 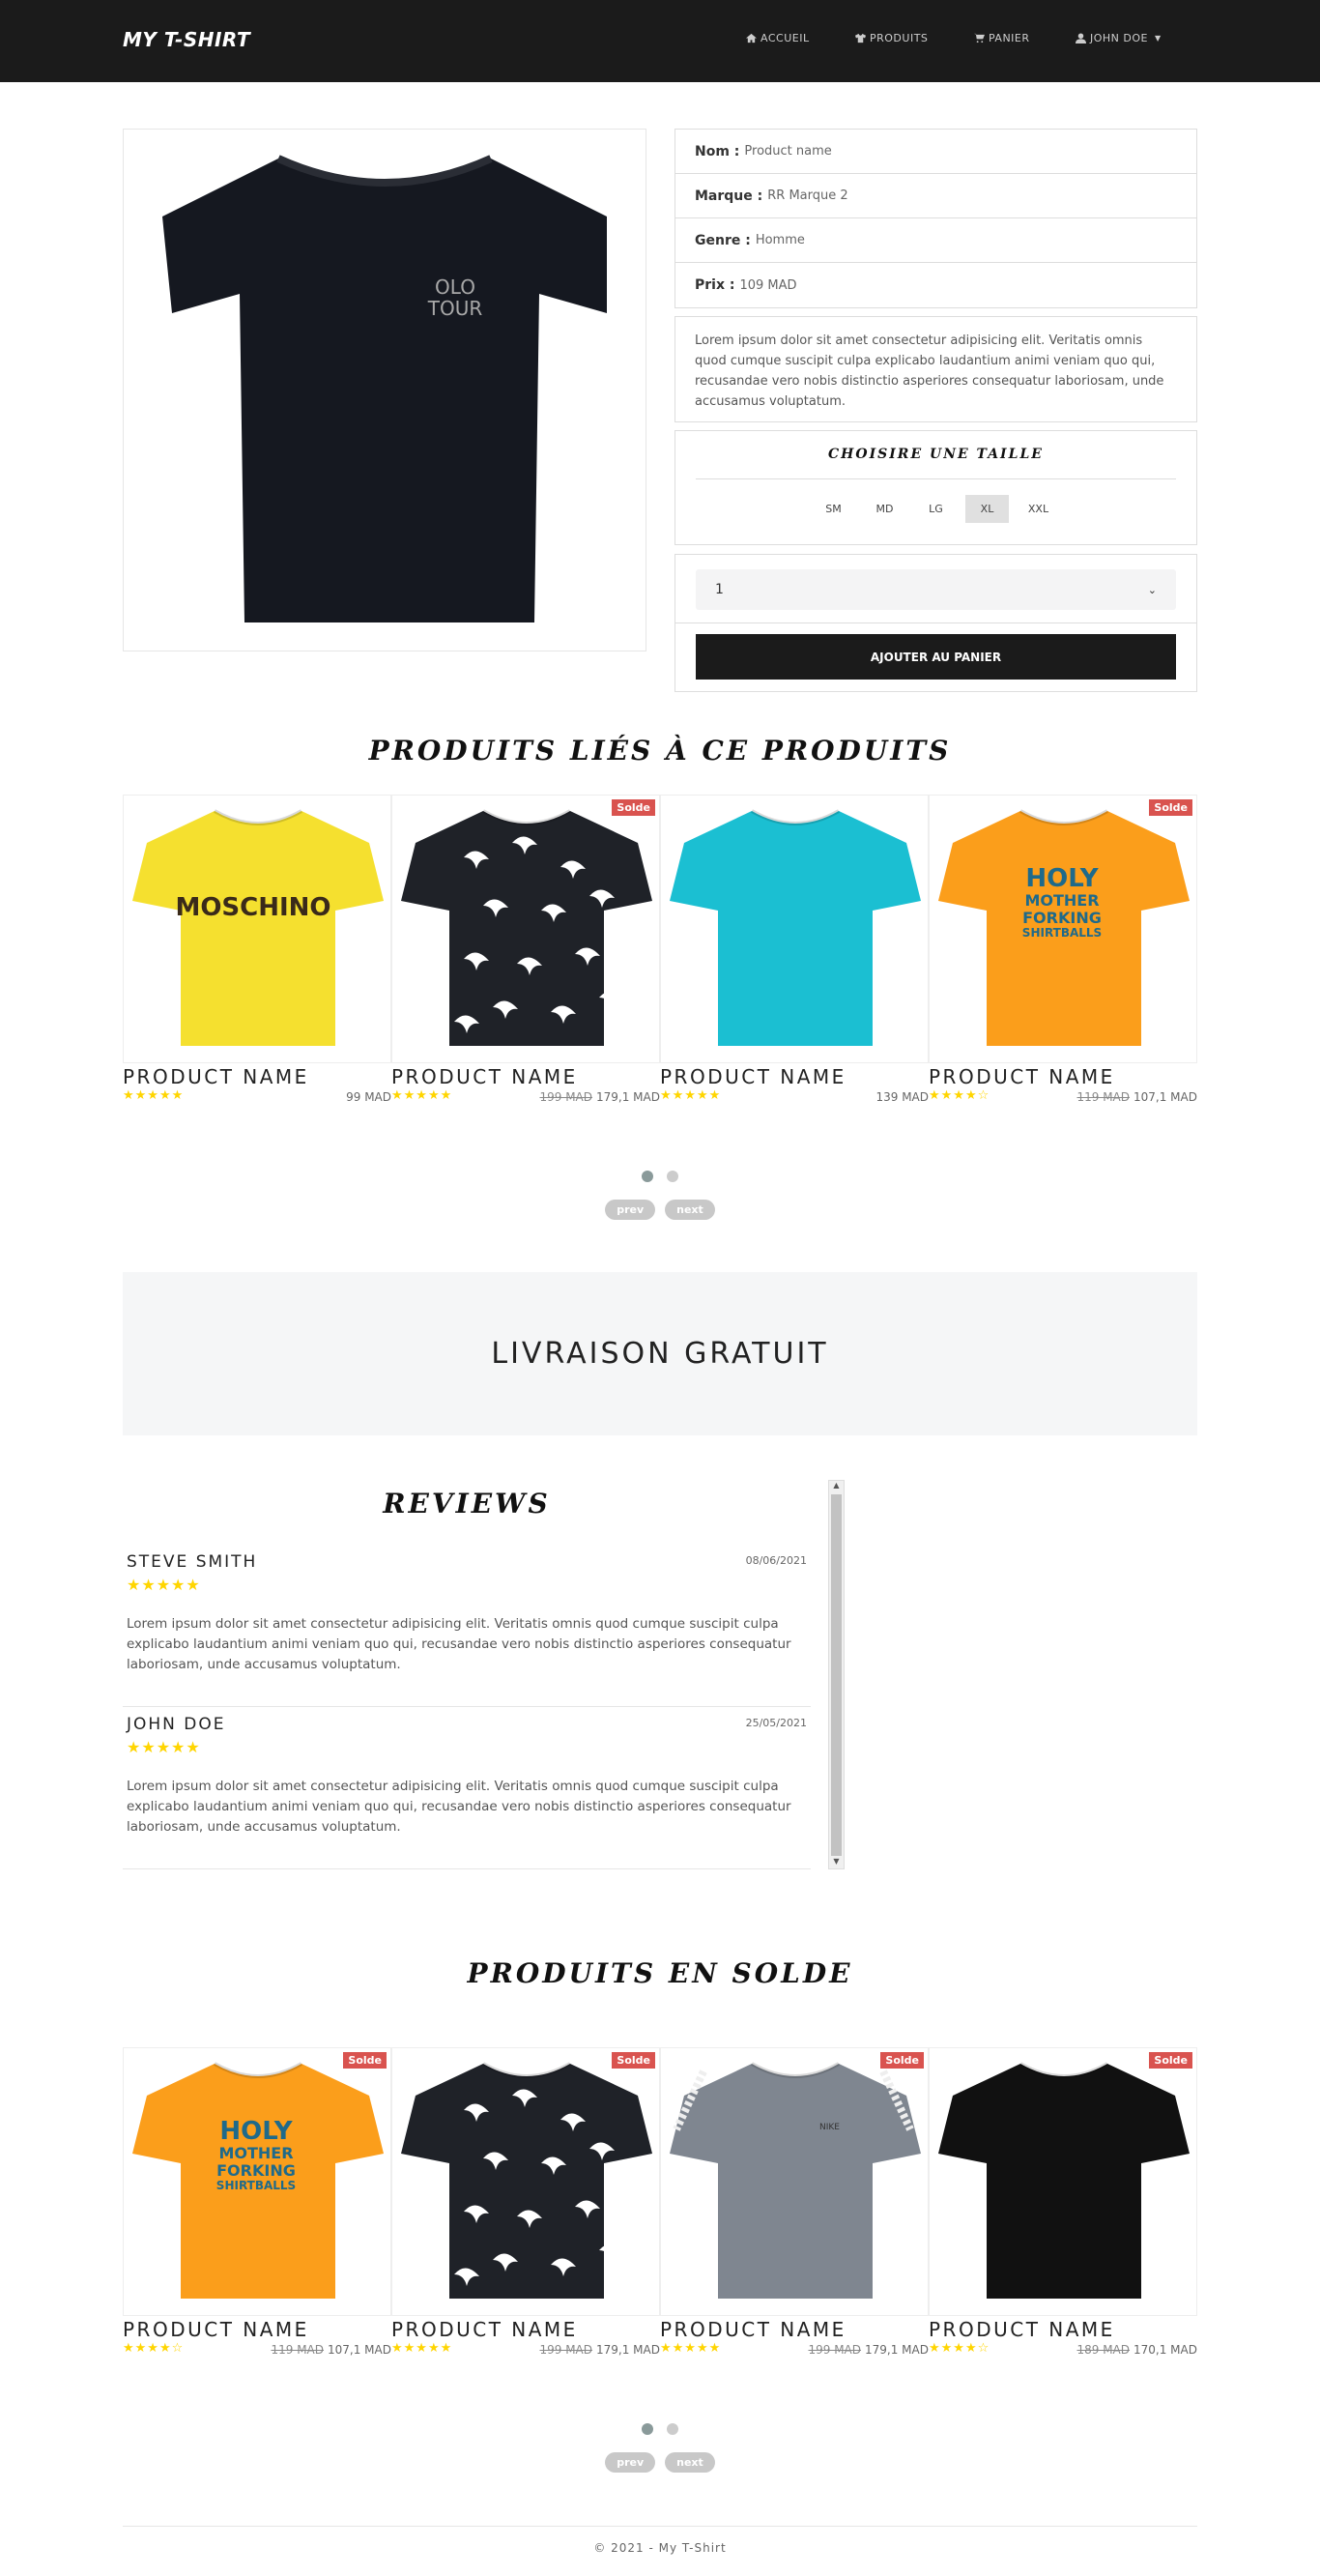 I want to click on scroll-thumb, so click(x=837, y=1675).